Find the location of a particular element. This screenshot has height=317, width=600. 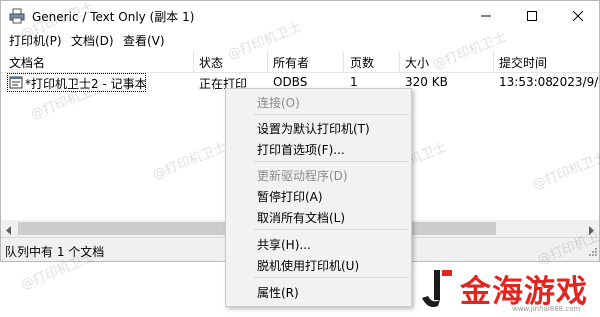

column-submitted: 提交时间 is located at coordinates (523, 62).